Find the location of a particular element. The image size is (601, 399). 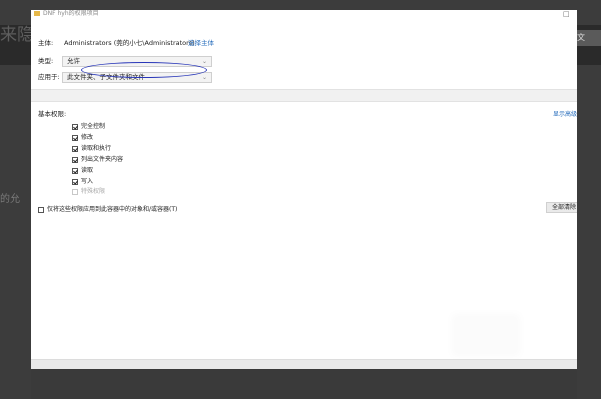

basic-permissions-title: 基本权限: is located at coordinates (52, 114).